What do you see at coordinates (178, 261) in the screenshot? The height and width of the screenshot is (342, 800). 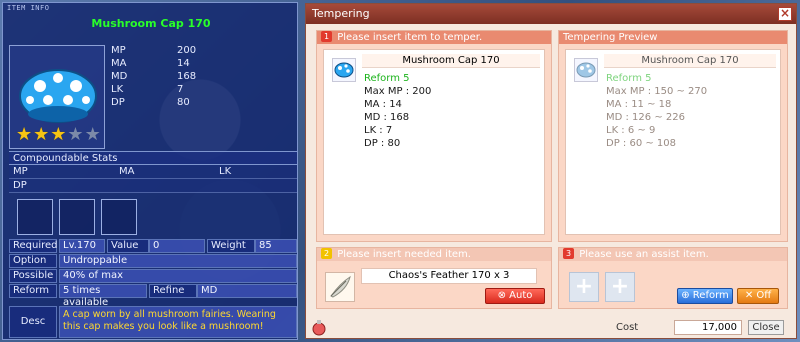 I see `option-value: Undroppable` at bounding box center [178, 261].